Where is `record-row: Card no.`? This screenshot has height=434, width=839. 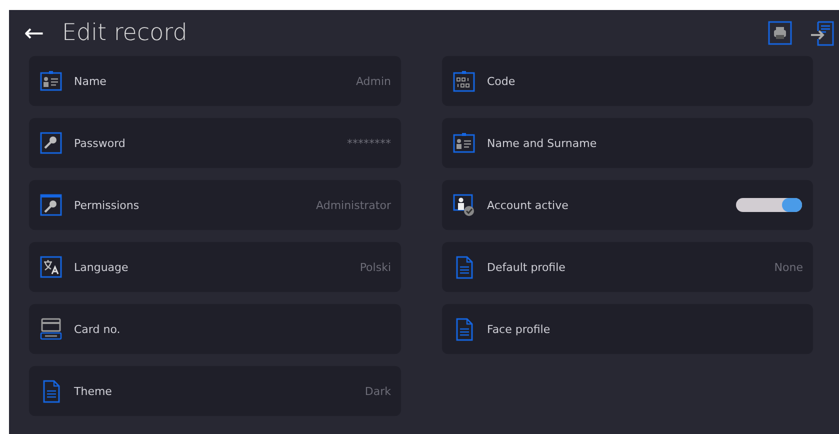 record-row: Card no. is located at coordinates (215, 329).